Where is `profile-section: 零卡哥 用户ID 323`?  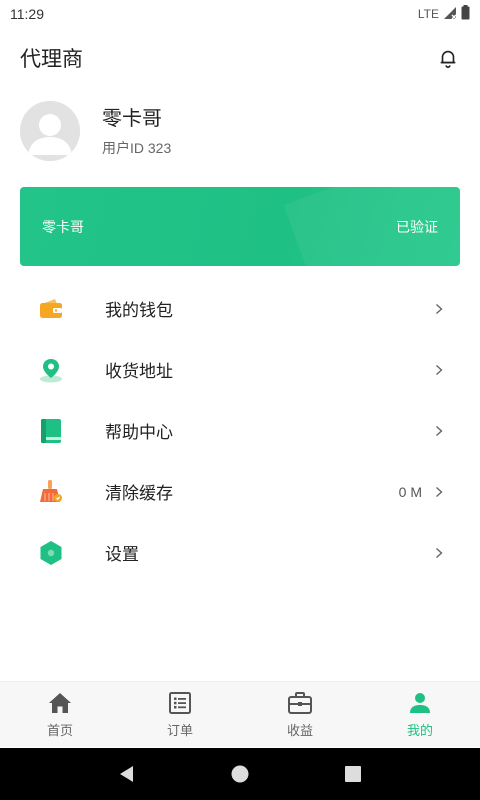
profile-section: 零卡哥 用户ID 323 is located at coordinates (240, 131).